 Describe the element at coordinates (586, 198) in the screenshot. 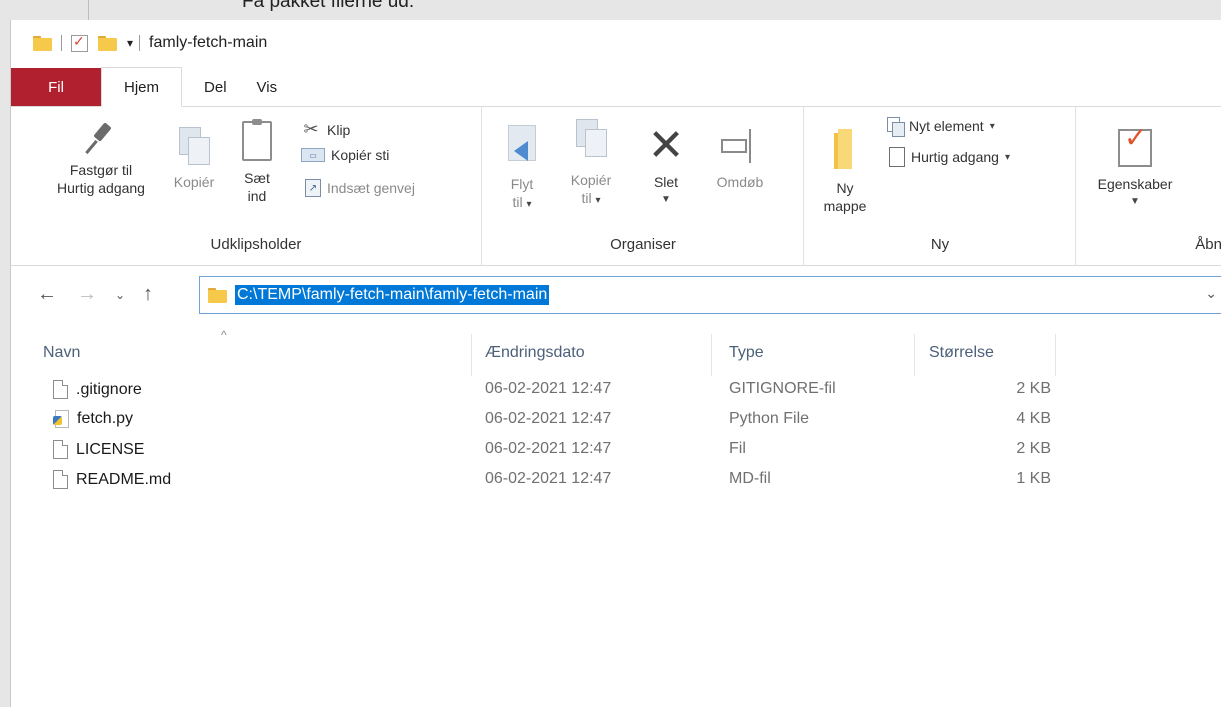

I see `copyto-label-line2: til` at that location.